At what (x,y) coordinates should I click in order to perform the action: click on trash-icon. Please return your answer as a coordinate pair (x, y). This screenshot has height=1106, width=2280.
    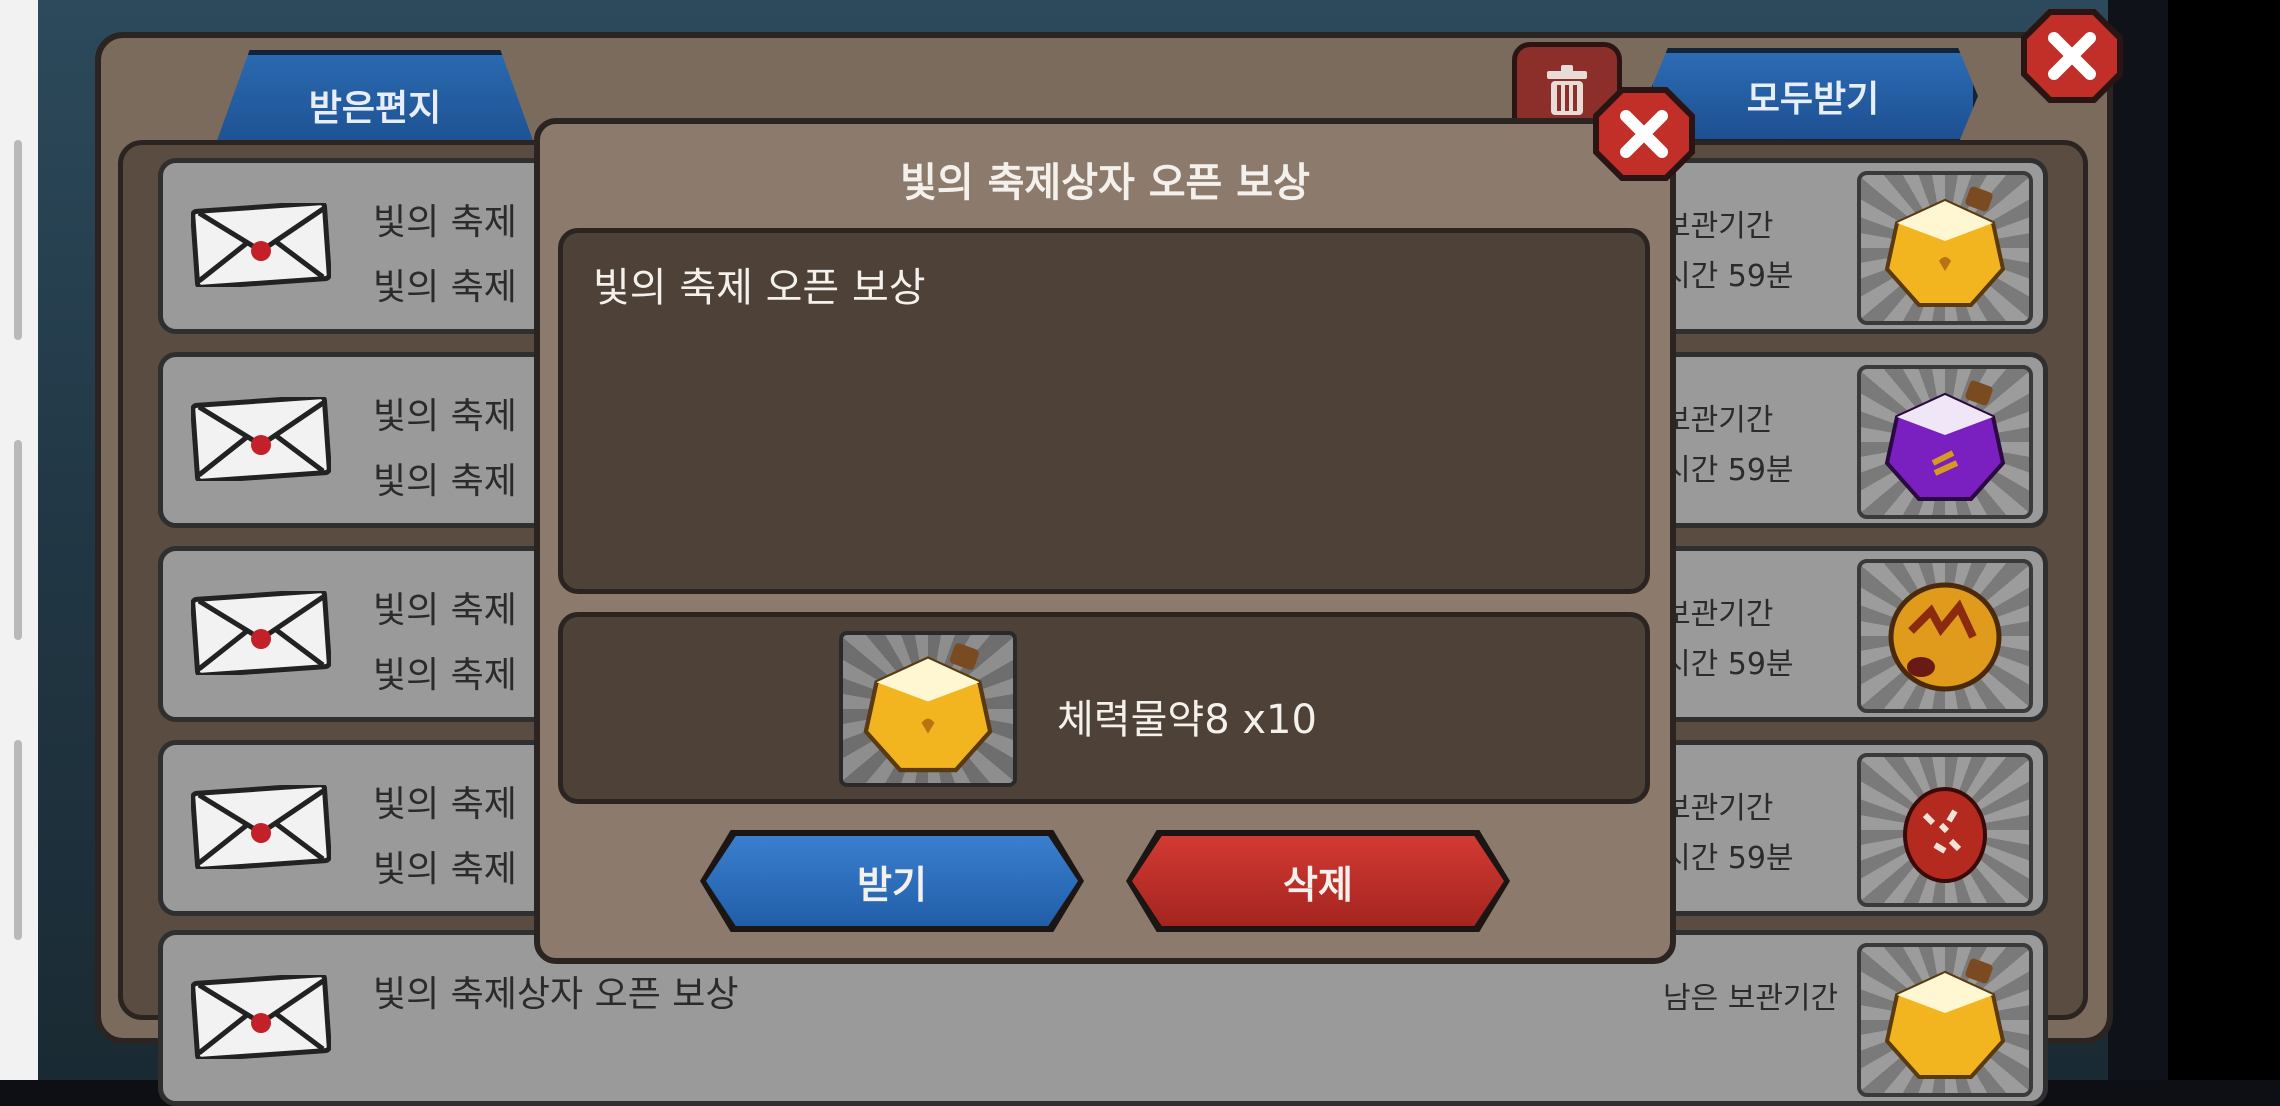
    Looking at the image, I should click on (1567, 90).